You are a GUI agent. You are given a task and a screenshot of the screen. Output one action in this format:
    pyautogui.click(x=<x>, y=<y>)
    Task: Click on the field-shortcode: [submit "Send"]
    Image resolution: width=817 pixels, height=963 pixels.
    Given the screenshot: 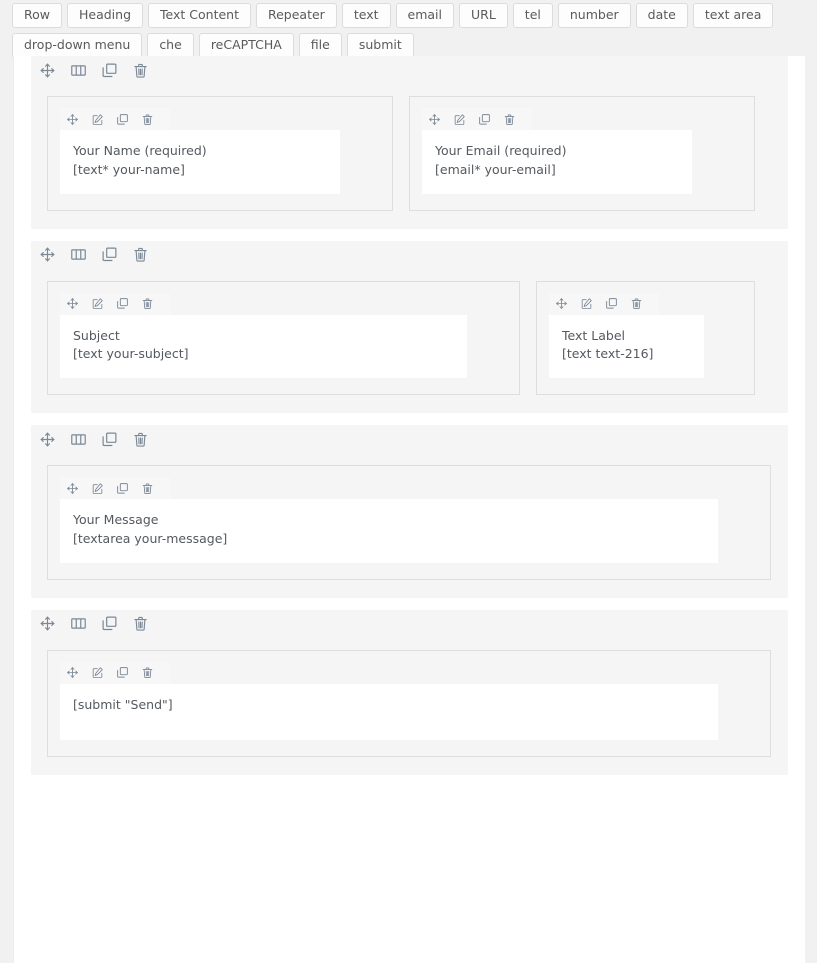 What is the action you would take?
    pyautogui.click(x=123, y=704)
    